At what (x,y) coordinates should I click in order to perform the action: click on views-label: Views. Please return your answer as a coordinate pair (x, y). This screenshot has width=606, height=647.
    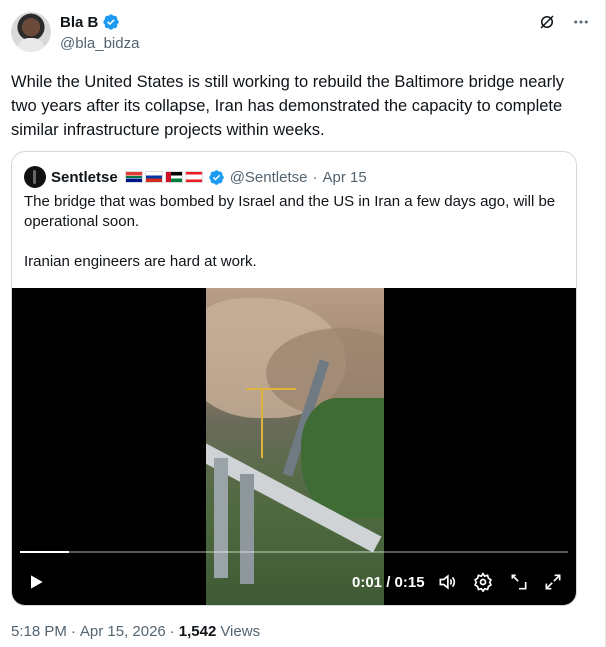
    Looking at the image, I should click on (240, 631).